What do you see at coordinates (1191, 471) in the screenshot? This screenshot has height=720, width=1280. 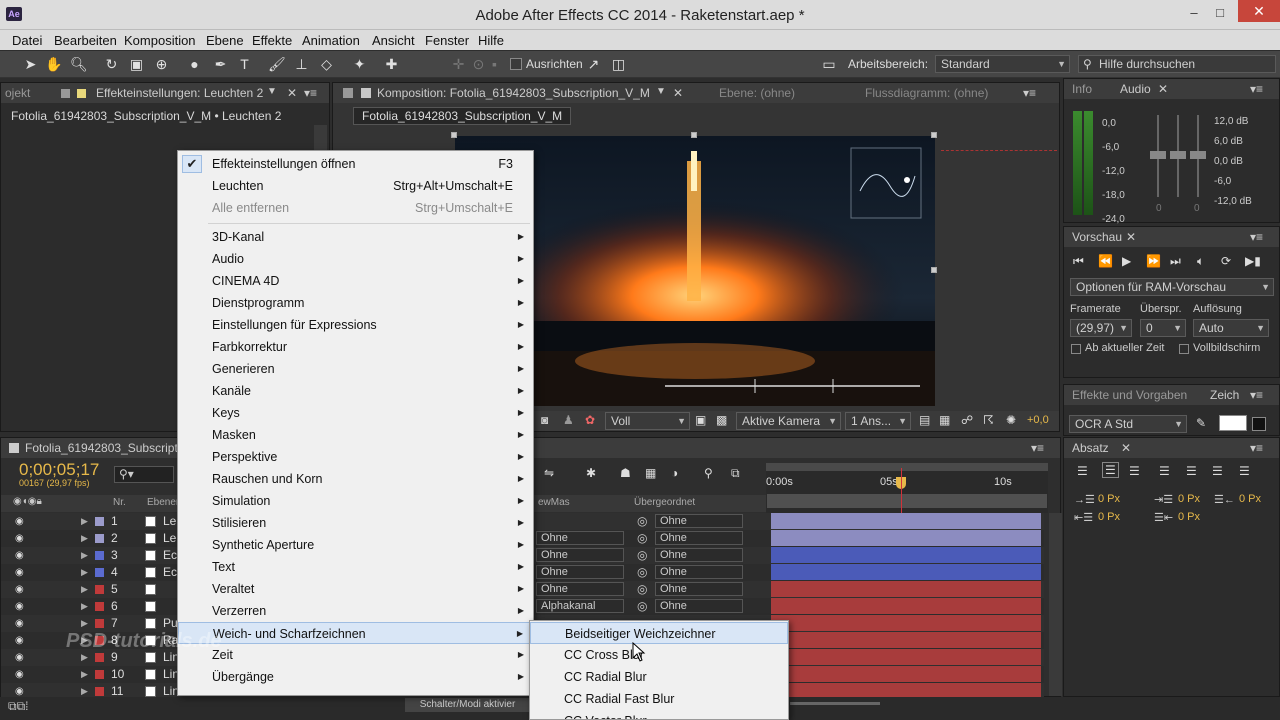 I see `justify-center-icon: ☰` at bounding box center [1191, 471].